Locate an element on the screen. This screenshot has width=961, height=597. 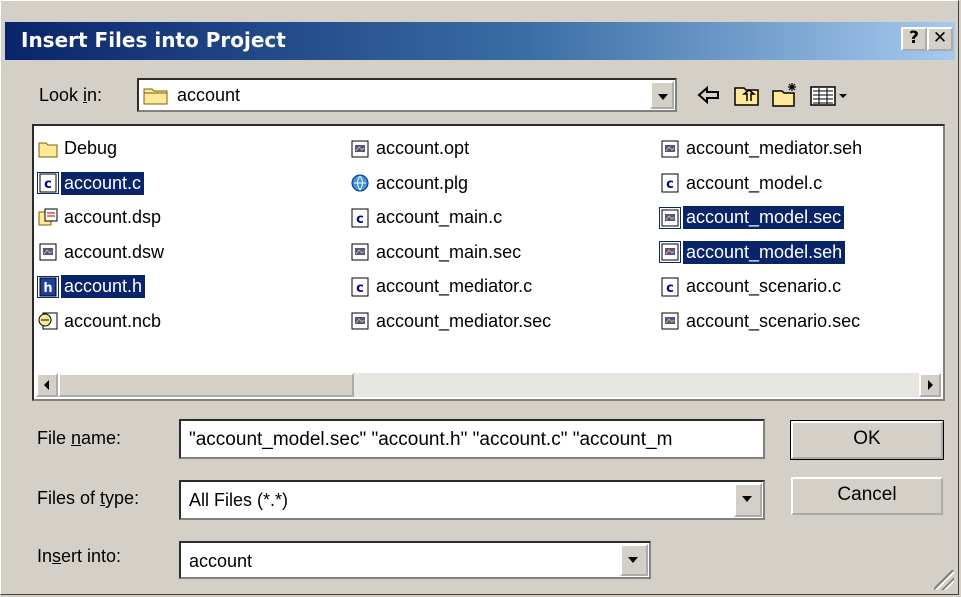
file-item: account_model.sec is located at coordinates (752, 217).